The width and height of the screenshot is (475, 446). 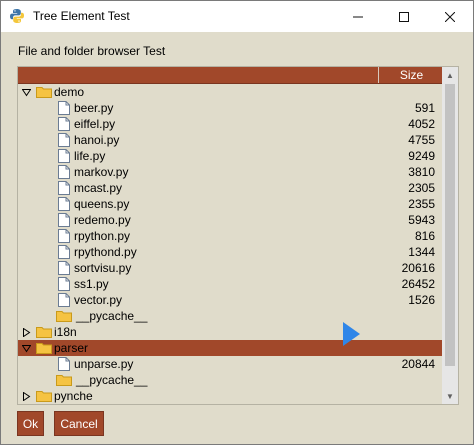 I want to click on tree-item-name: redemo.py, so click(x=102, y=220).